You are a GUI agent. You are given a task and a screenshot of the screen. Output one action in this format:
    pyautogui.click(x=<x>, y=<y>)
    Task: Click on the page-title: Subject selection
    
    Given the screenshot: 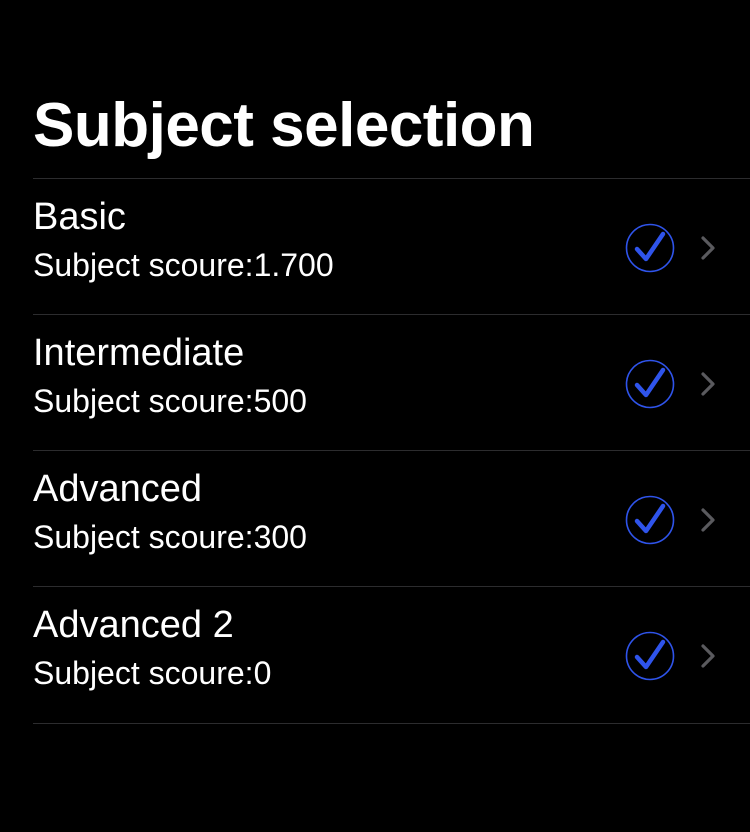 What is the action you would take?
    pyautogui.click(x=284, y=125)
    